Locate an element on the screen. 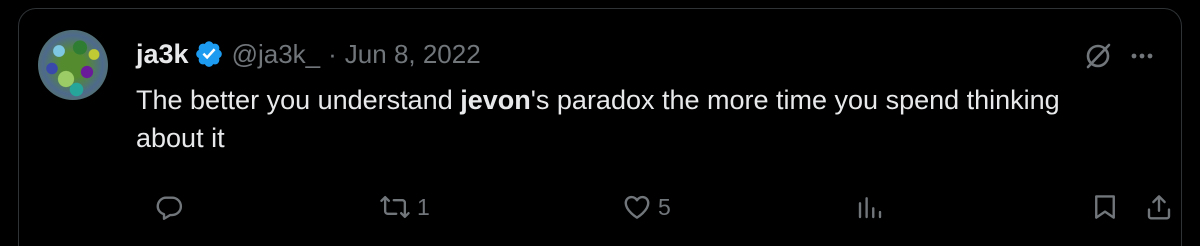  retweet-icon is located at coordinates (395, 207).